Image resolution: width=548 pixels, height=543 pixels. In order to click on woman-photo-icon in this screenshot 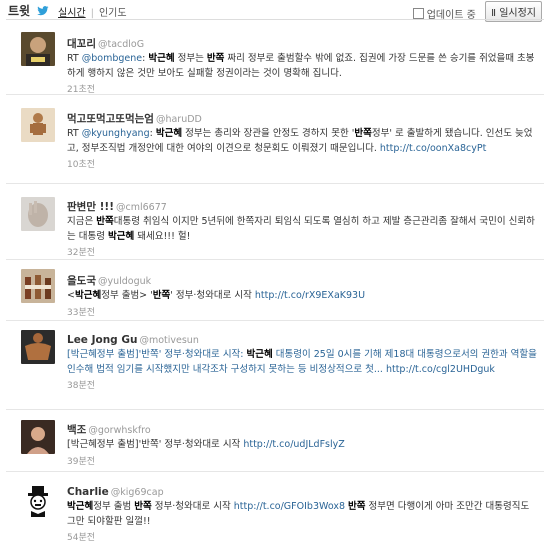, I will do `click(38, 437)`.